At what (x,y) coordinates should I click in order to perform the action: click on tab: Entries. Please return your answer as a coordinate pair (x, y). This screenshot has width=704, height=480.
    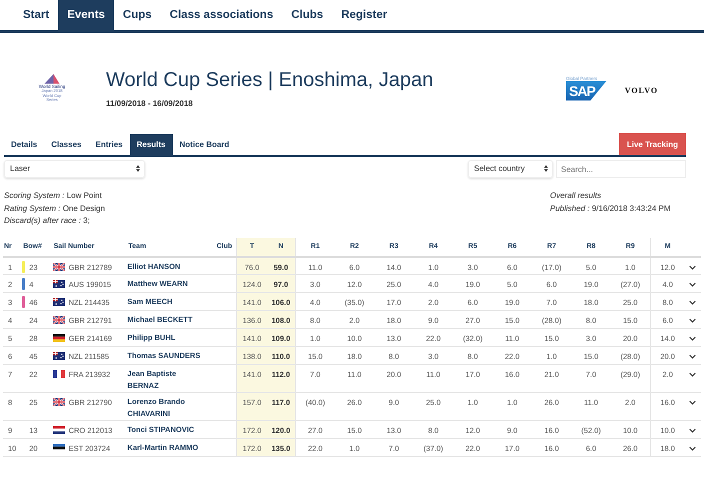
    Looking at the image, I should click on (109, 144).